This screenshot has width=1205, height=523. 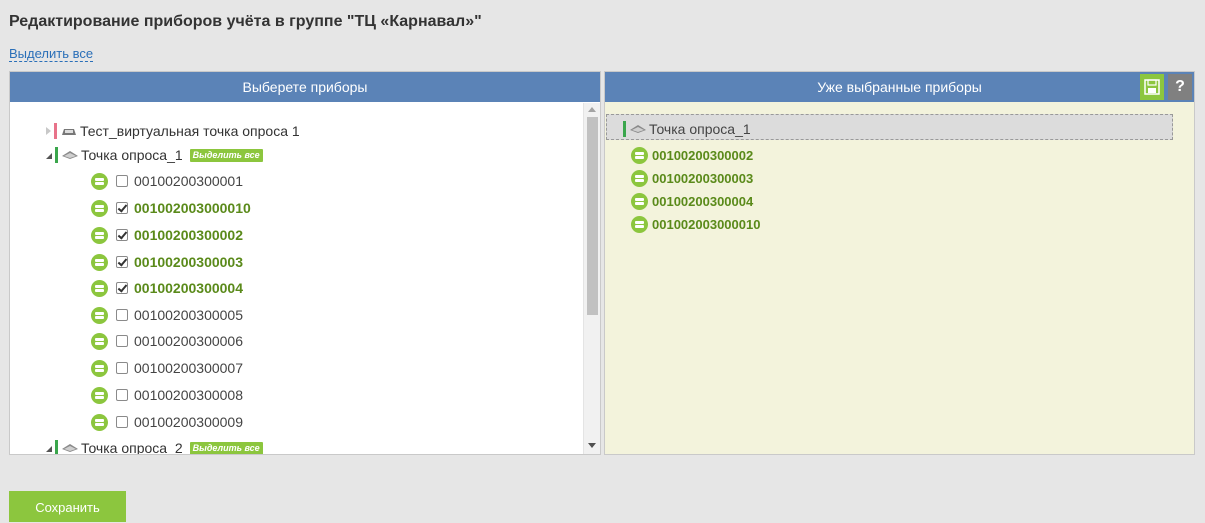 I want to click on device-row: 00100200300002, so click(x=167, y=235).